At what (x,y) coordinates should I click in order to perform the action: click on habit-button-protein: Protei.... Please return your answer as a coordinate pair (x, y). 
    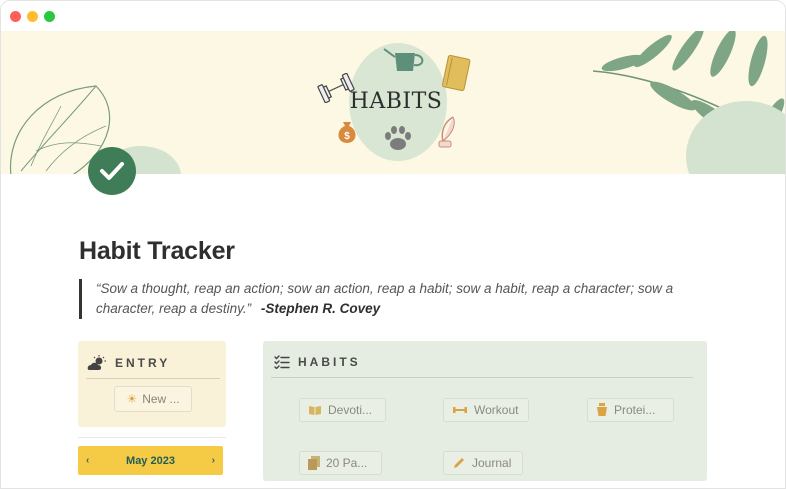
    Looking at the image, I should click on (630, 410).